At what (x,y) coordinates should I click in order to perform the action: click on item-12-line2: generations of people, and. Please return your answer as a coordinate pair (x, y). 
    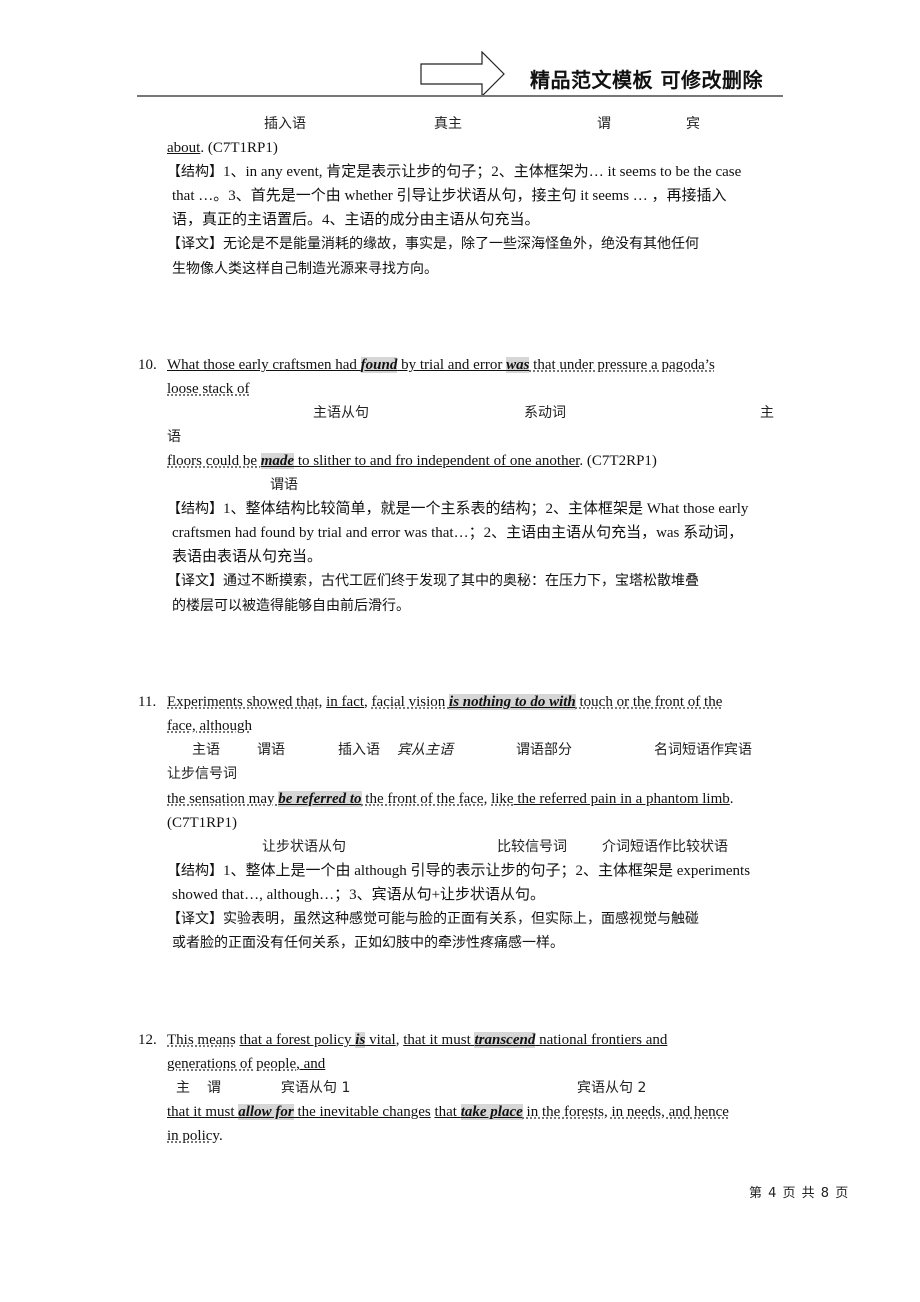
    Looking at the image, I should click on (246, 1064).